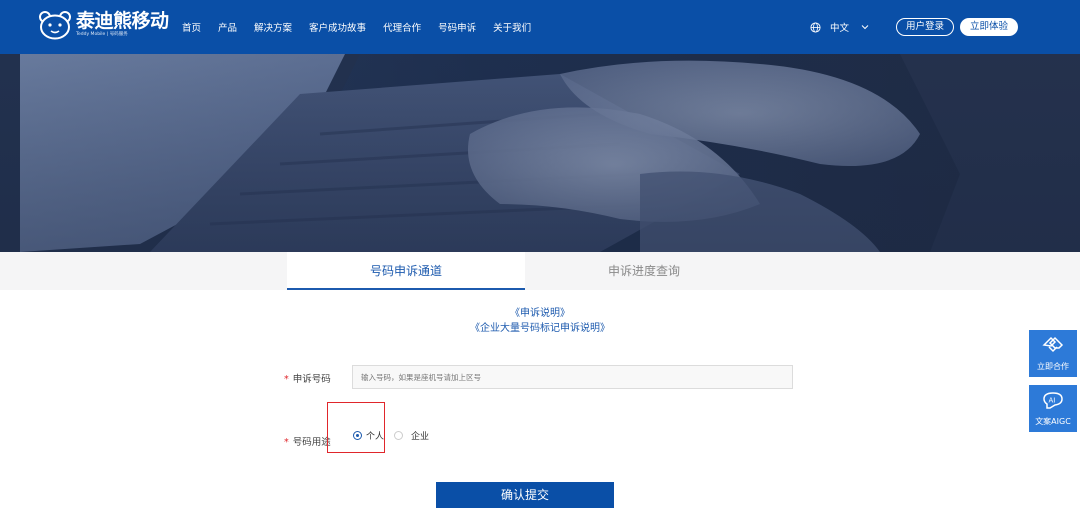  I want to click on aigc-copy-float-button: AI 文案AIGC, so click(1053, 408).